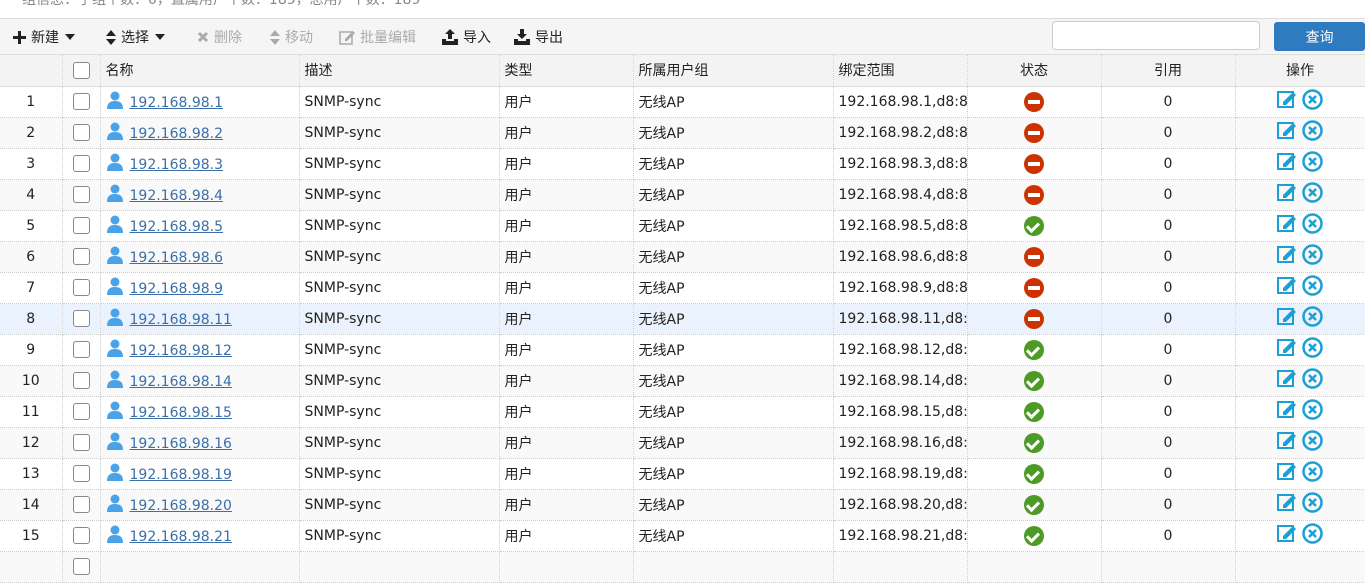  Describe the element at coordinates (399, 71) in the screenshot. I see `header-description: 描述` at that location.